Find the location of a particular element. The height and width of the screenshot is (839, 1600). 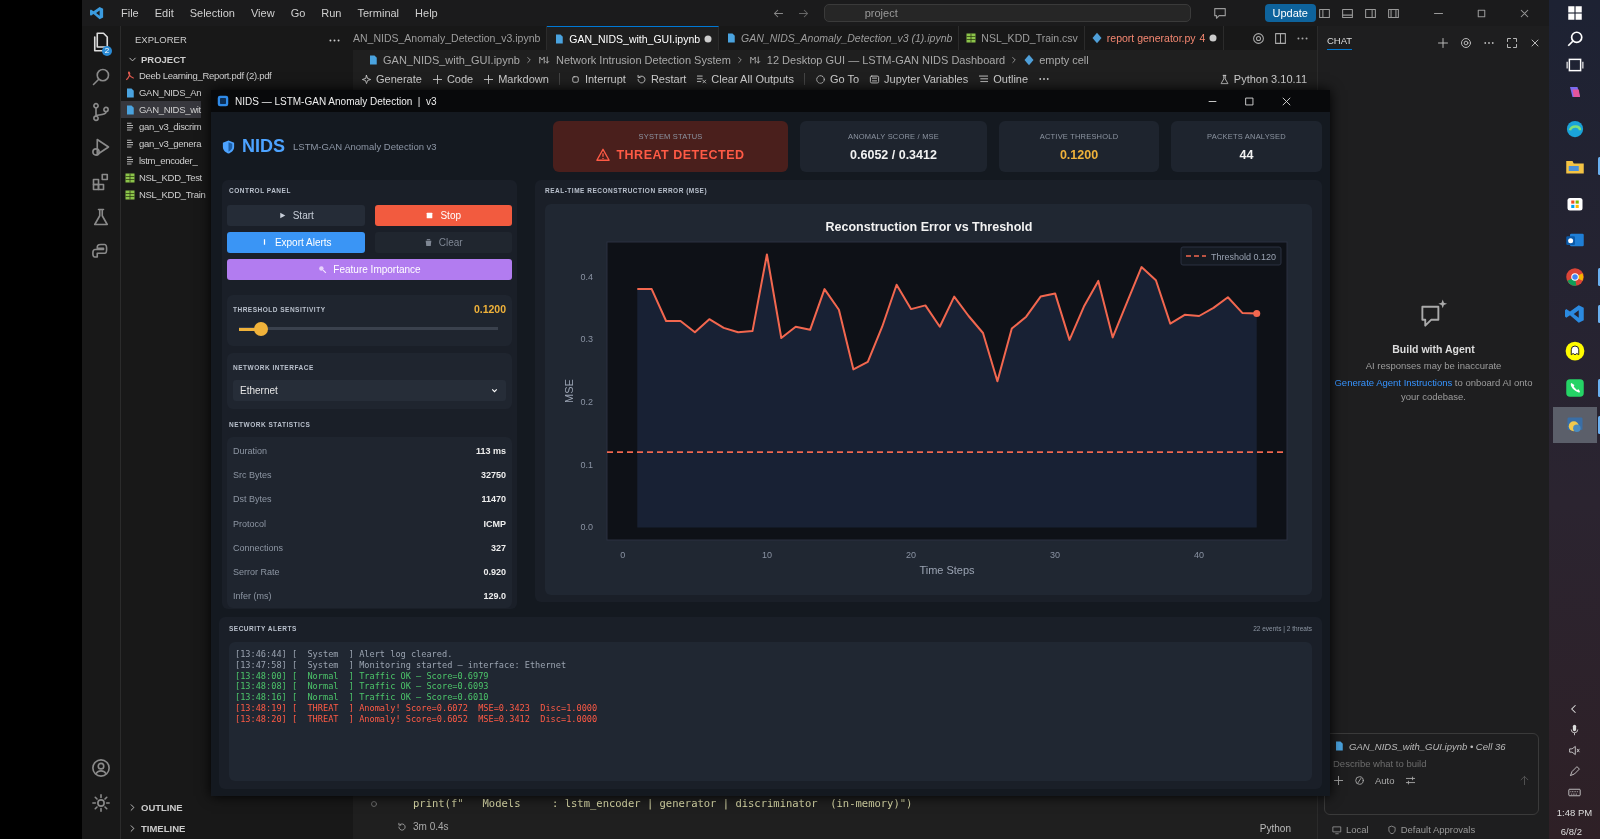

stat-label: Connections is located at coordinates (258, 547).